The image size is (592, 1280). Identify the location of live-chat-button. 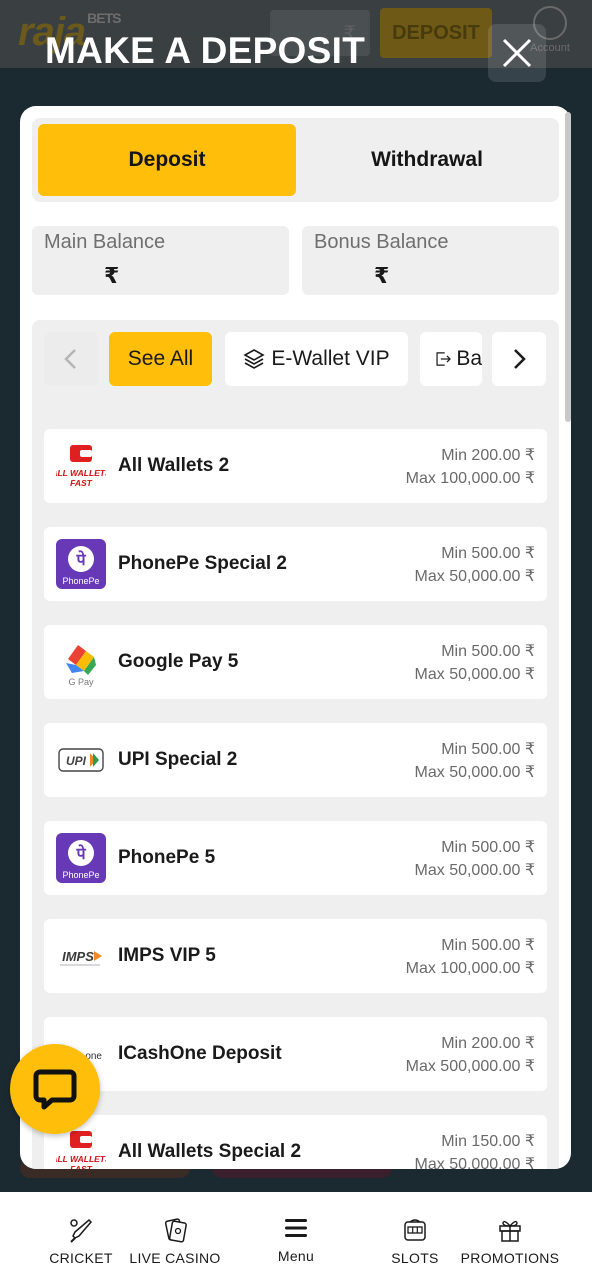
(55, 1089).